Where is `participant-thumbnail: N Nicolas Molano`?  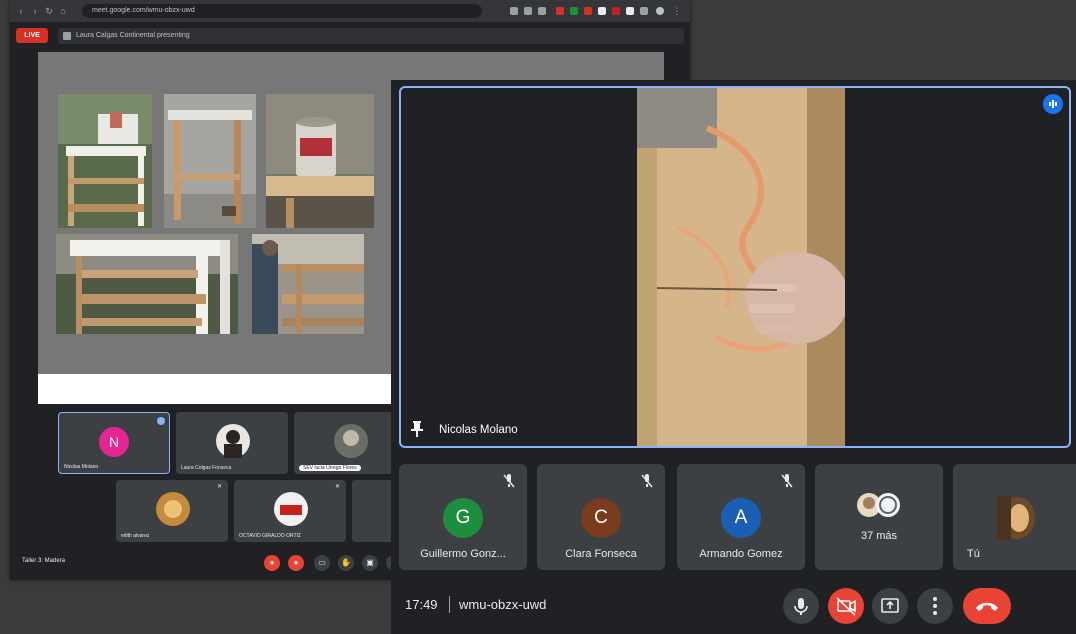
participant-thumbnail: N Nicolas Molano is located at coordinates (114, 443).